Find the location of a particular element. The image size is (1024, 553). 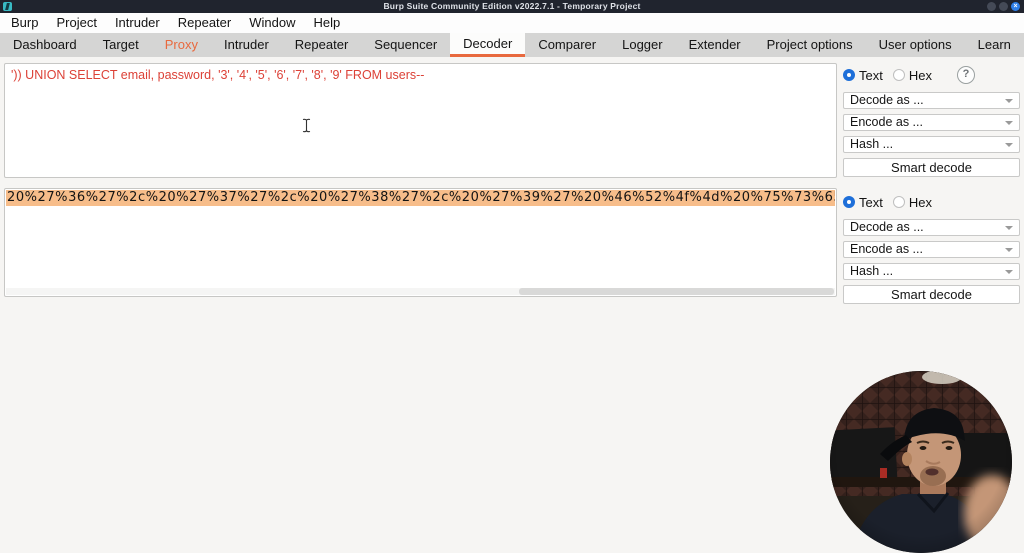

tab-intruder: Intruder is located at coordinates (246, 45).